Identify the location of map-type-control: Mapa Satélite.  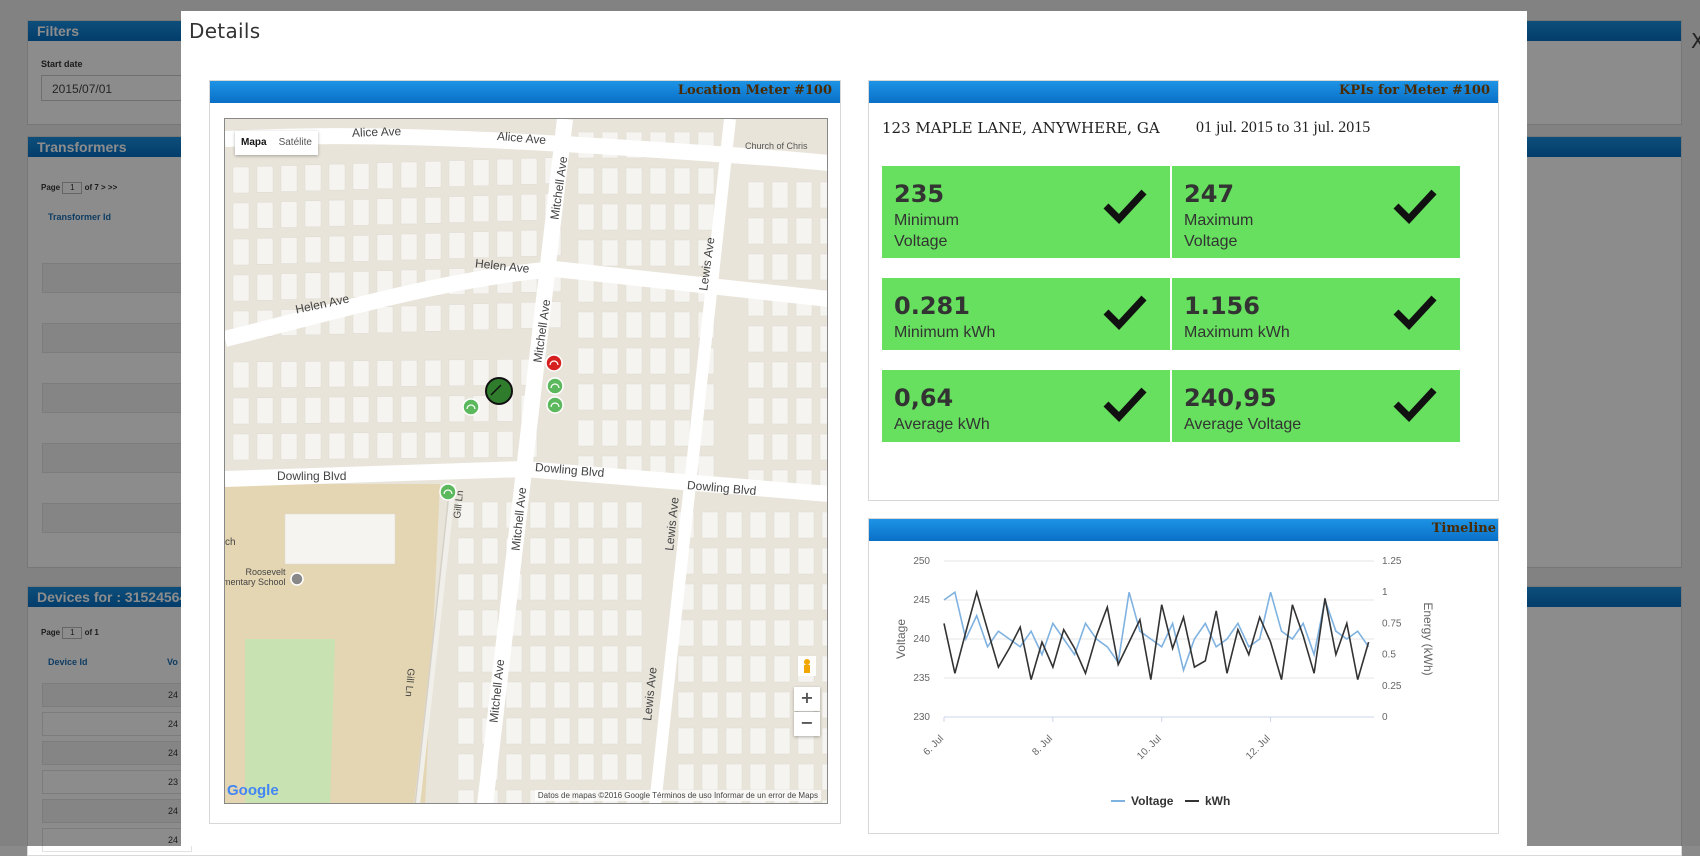
(276, 143).